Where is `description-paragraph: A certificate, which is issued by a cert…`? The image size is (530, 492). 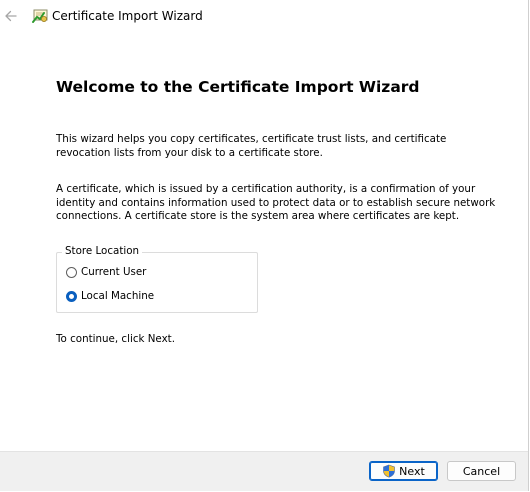 description-paragraph: A certificate, which is issued by a cert… is located at coordinates (276, 202).